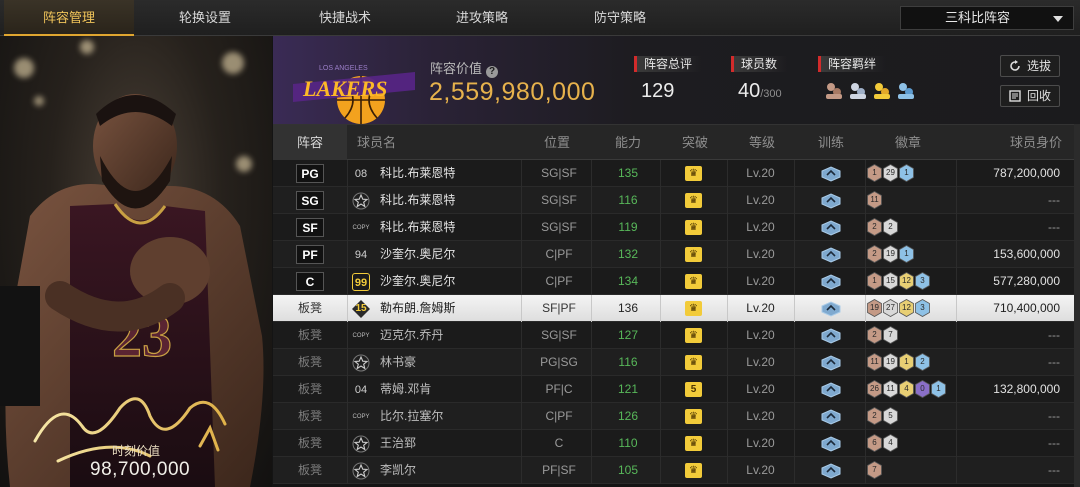 Image resolution: width=1080 pixels, height=487 pixels. What do you see at coordinates (658, 91) in the screenshot?
I see `rating-value: 129` at bounding box center [658, 91].